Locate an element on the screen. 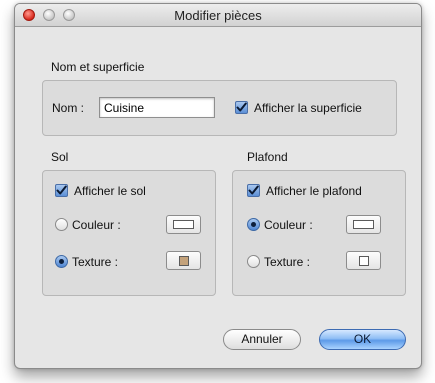 This screenshot has height=383, width=435. show-ceiling-checkbox is located at coordinates (253, 190).